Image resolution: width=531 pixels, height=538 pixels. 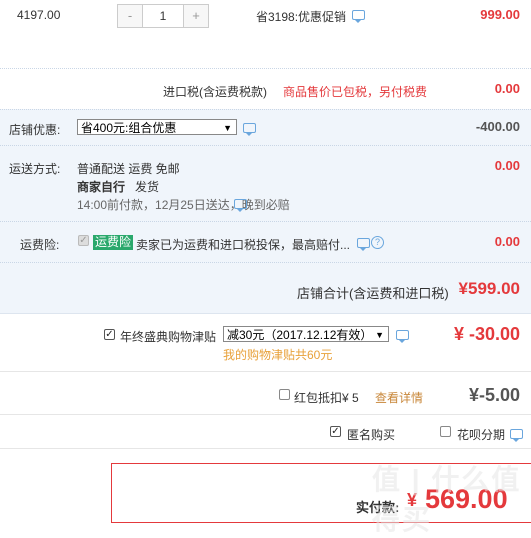 I want to click on red-packet-price: ¥-5.00, so click(x=494, y=395).